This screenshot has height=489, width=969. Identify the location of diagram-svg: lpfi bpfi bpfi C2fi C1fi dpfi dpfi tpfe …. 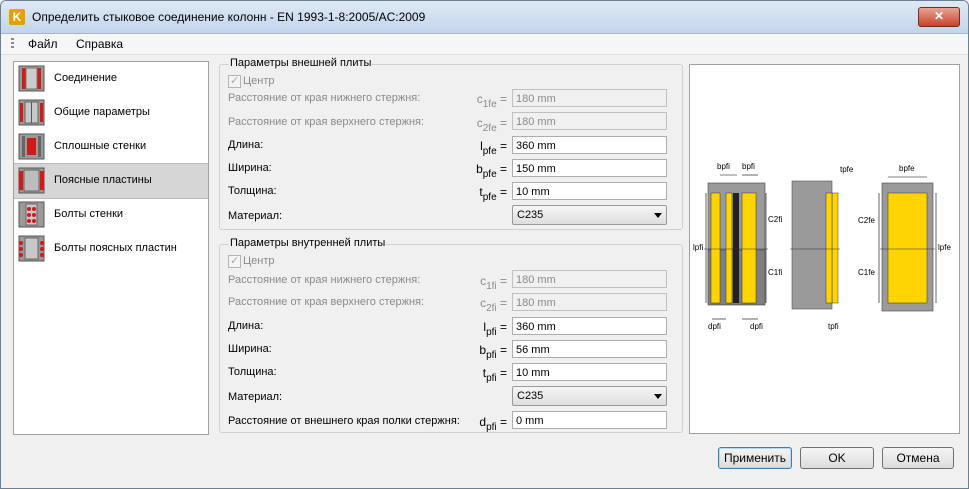
(822, 246).